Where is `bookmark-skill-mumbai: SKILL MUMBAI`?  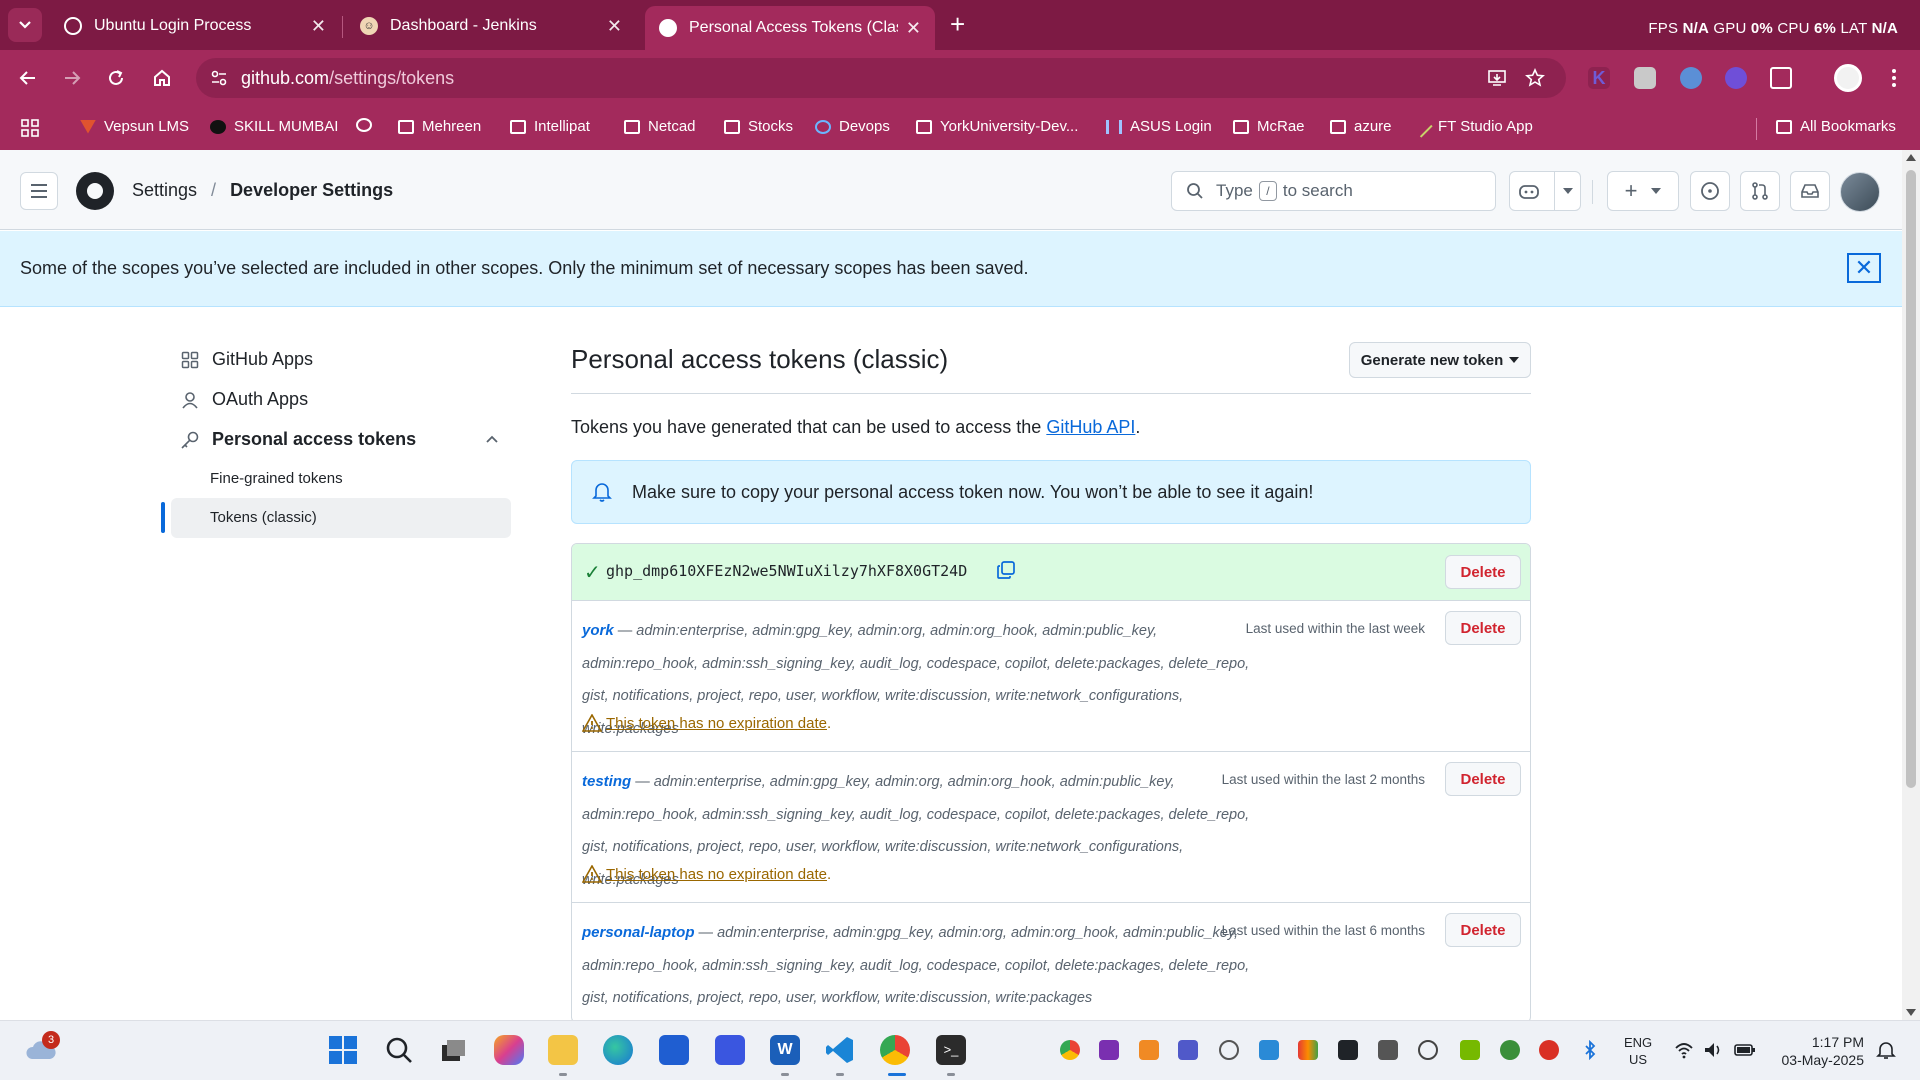
bookmark-skill-mumbai: SKILL MUMBAI is located at coordinates (274, 126).